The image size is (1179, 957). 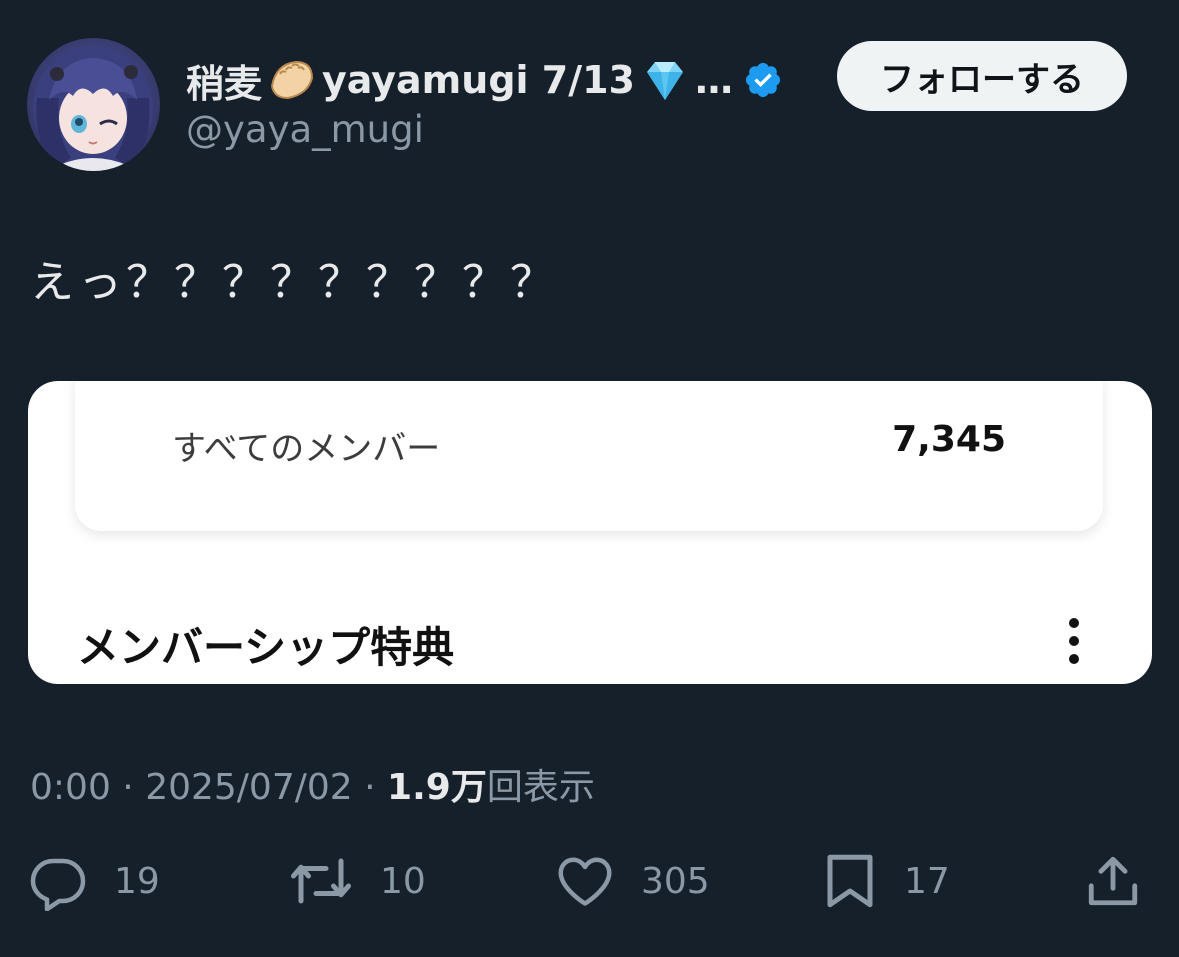 I want to click on tweet-text: えっ？？？？？？？？？, so click(x=294, y=282).